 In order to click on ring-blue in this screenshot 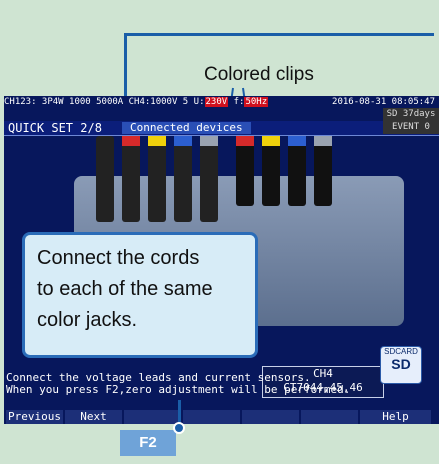, I will do `click(183, 141)`.